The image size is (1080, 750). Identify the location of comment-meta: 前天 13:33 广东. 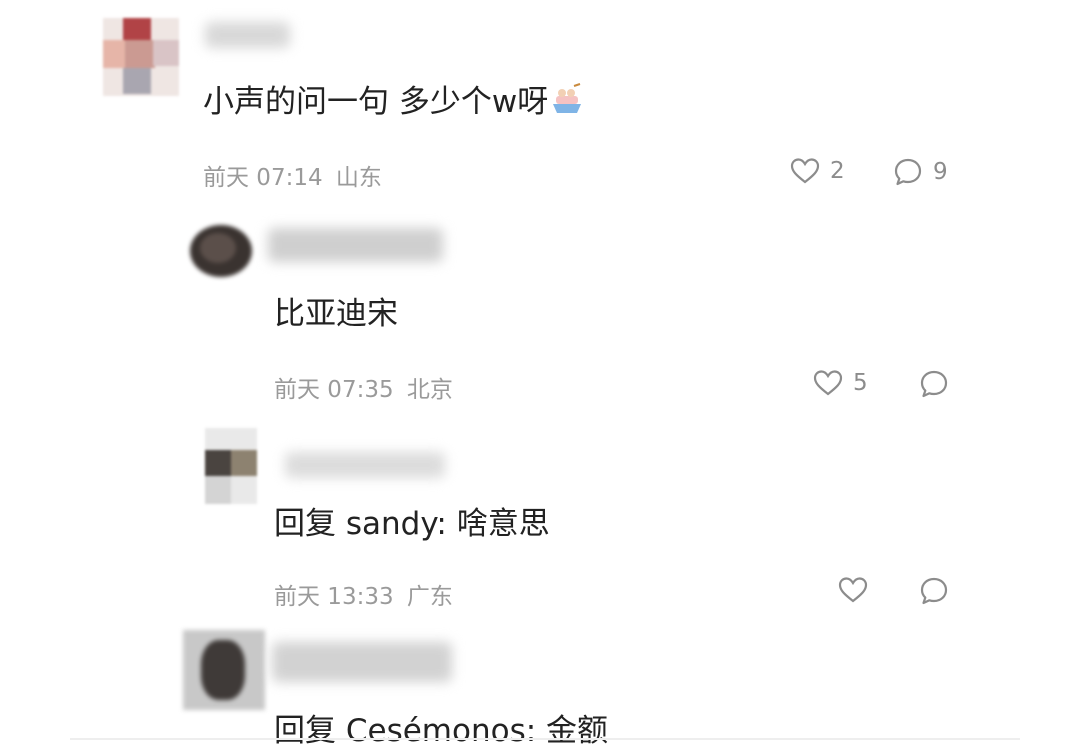
(363, 594).